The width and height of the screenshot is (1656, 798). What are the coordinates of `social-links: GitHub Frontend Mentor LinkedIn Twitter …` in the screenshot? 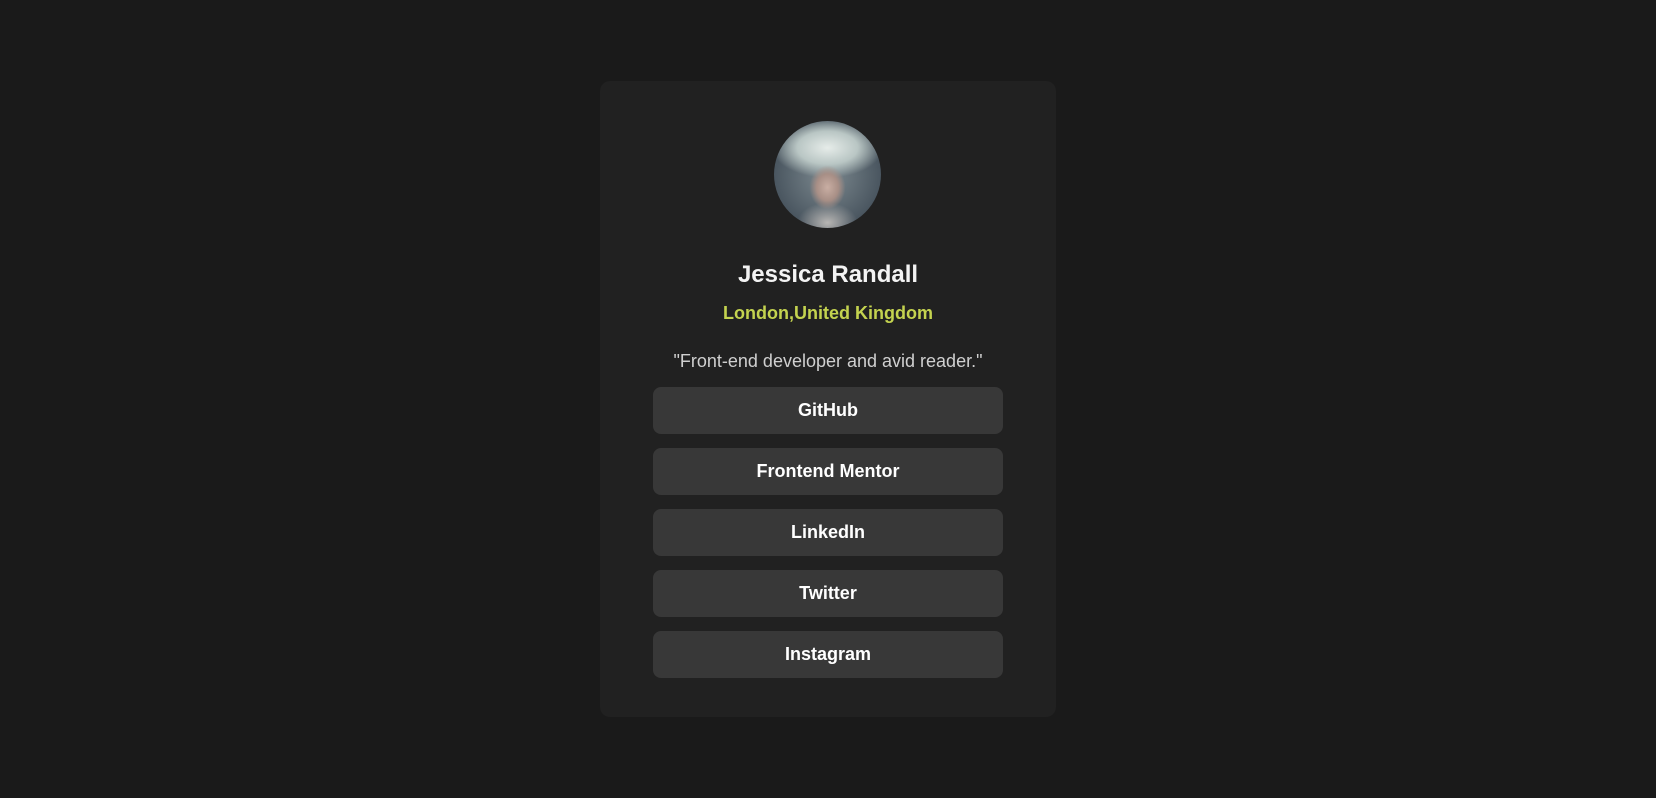 It's located at (828, 539).